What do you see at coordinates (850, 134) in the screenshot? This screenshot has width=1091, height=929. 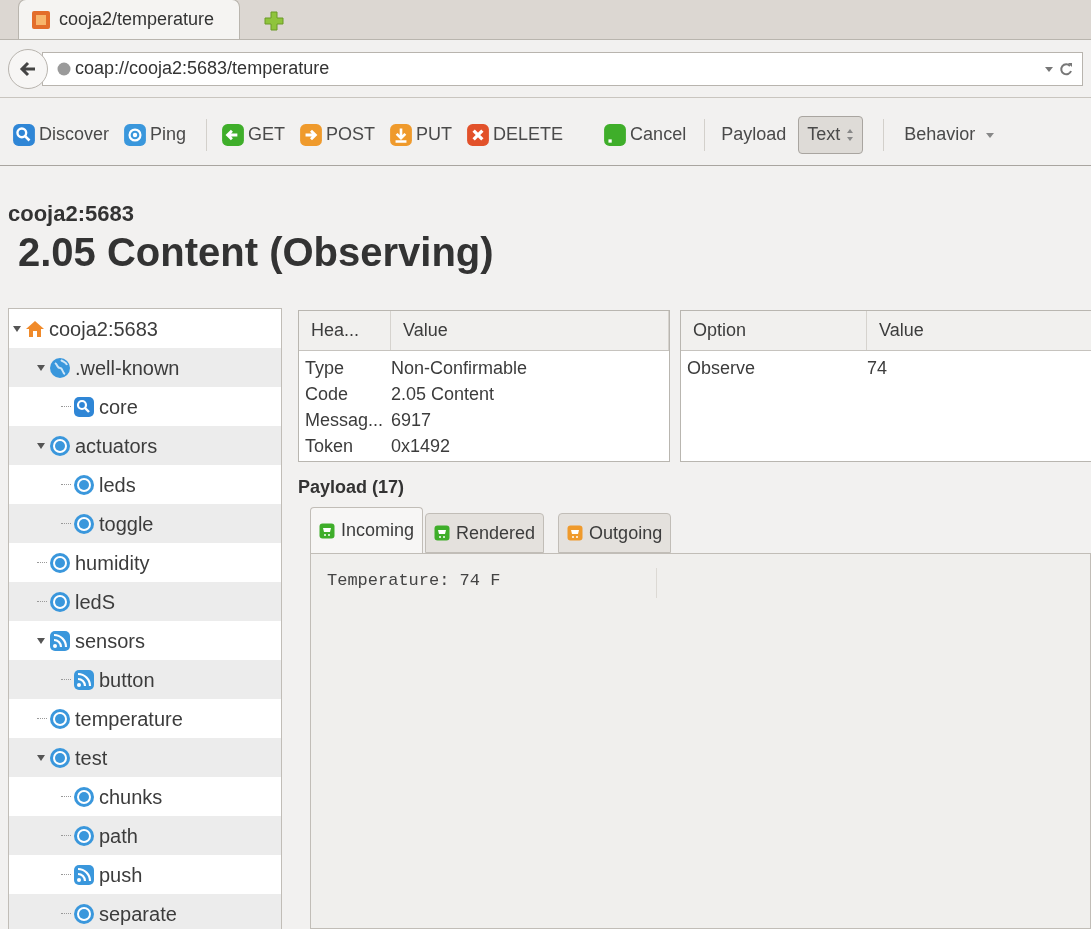 I see `spinner-icon` at bounding box center [850, 134].